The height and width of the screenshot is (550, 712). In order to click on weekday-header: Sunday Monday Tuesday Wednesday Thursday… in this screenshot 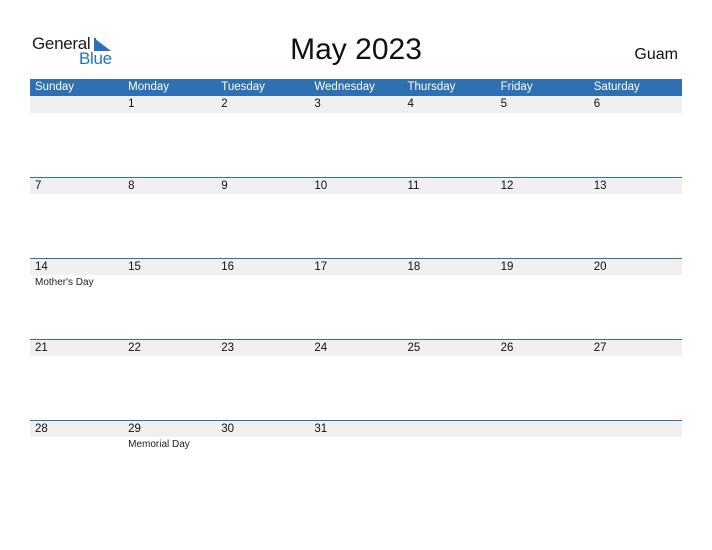, I will do `click(356, 87)`.